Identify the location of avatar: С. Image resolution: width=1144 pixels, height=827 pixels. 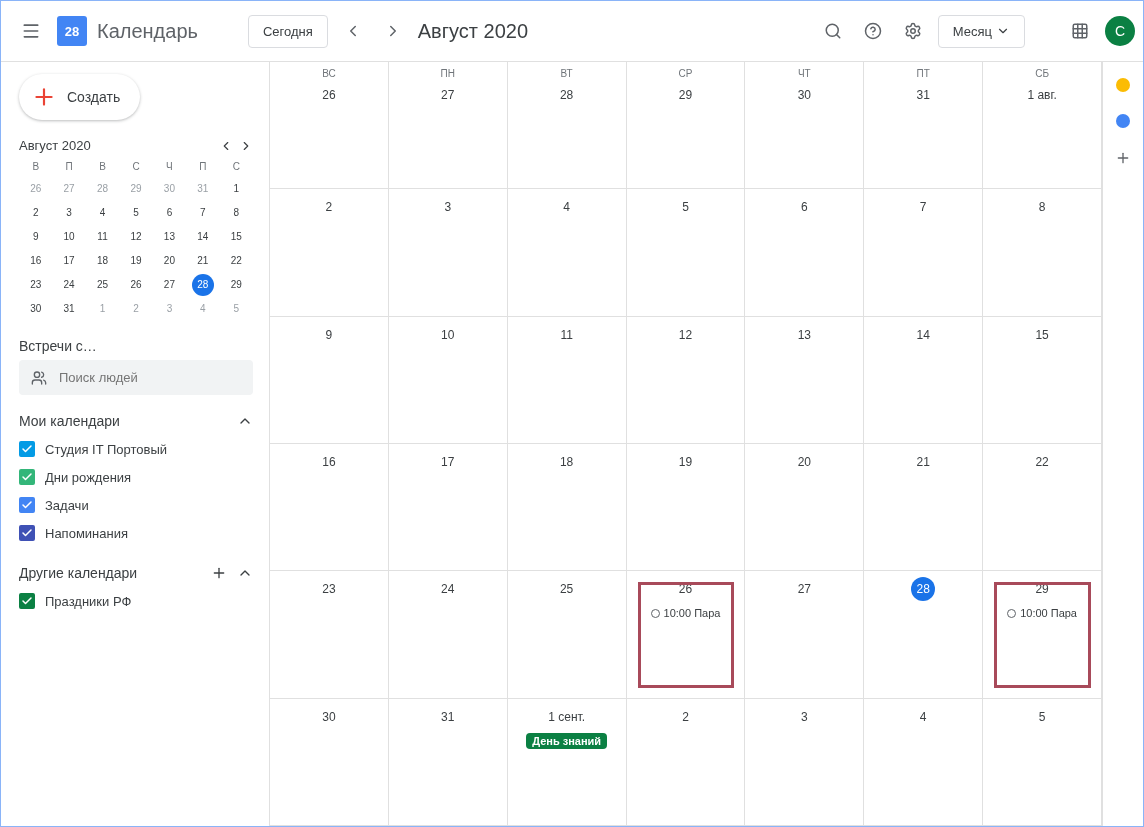
(1120, 31).